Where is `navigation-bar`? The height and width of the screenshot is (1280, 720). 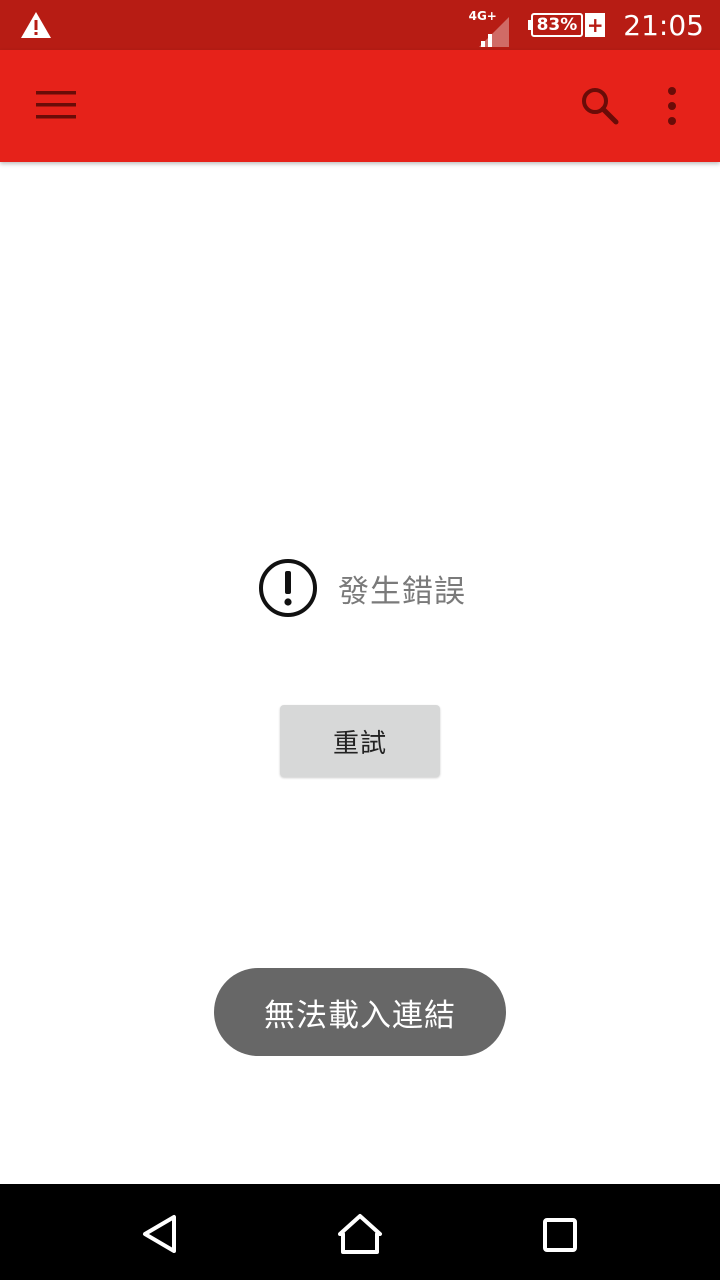 navigation-bar is located at coordinates (360, 1232).